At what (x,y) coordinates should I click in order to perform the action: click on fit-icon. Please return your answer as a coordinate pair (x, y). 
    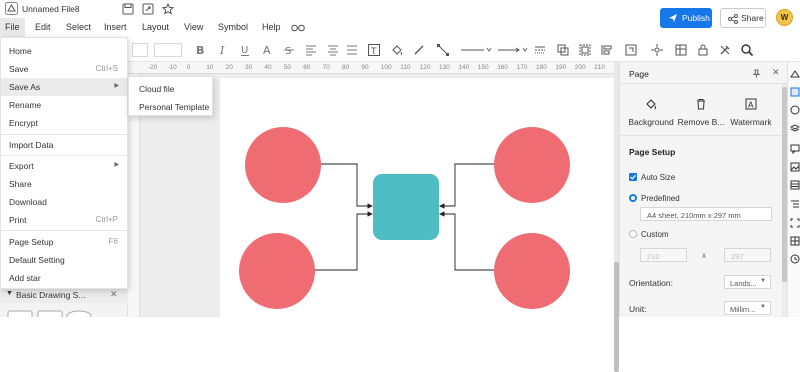
    Looking at the image, I should click on (795, 223).